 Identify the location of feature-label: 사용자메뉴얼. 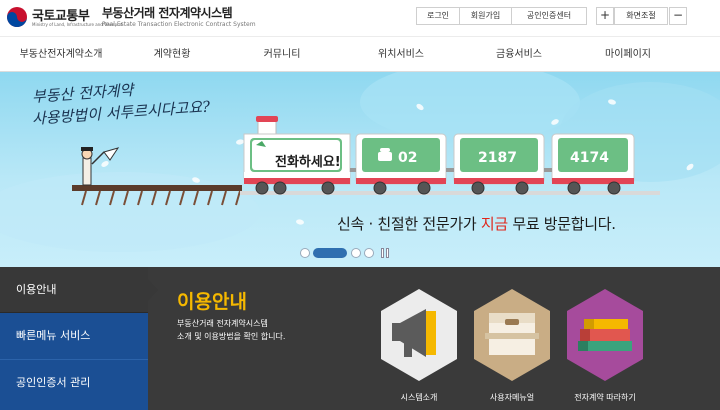
(512, 397).